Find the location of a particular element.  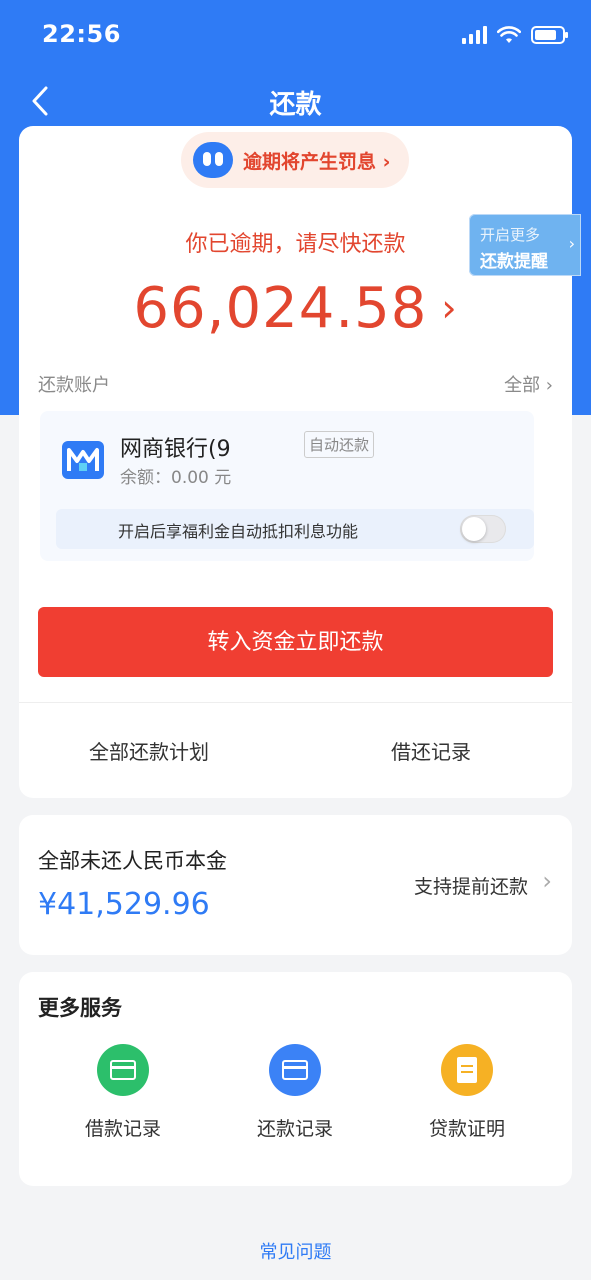

welfare-toggle-text: 开启后享福利金自动抵扣利息功能 is located at coordinates (238, 531).